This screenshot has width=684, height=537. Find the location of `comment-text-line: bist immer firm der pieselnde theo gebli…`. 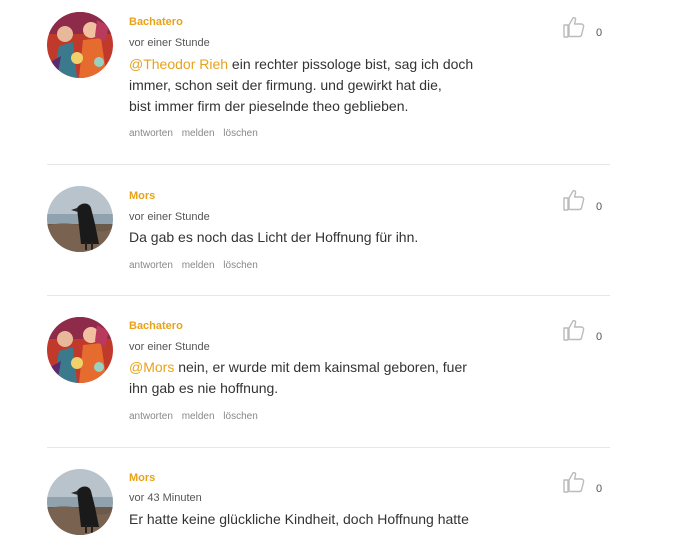

comment-text-line: bist immer firm der pieselnde theo gebli… is located at coordinates (269, 106).